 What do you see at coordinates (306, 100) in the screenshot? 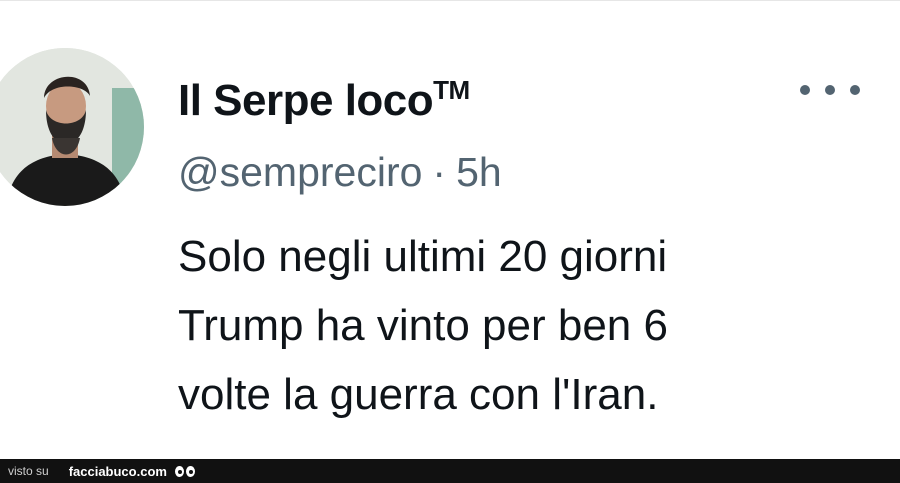
I see `display-name-text: Il Serpe loco` at bounding box center [306, 100].